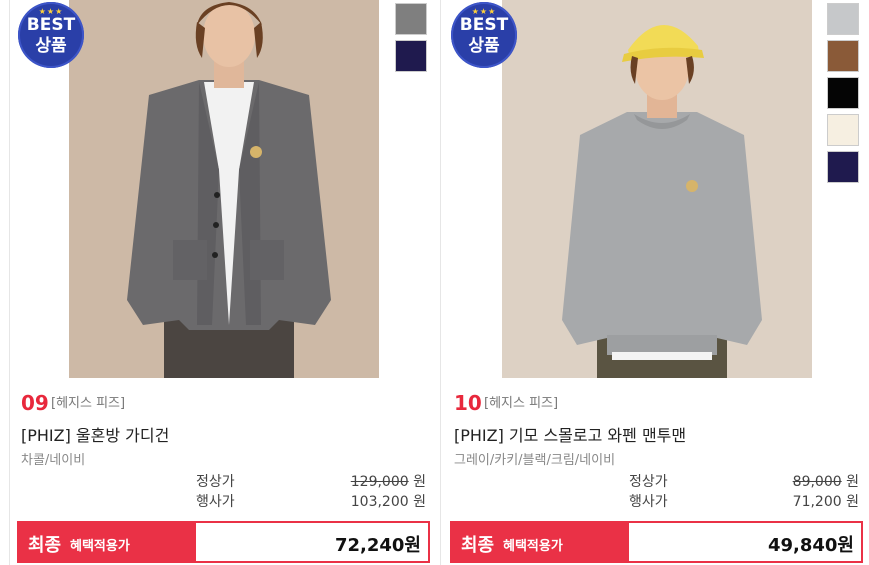  Describe the element at coordinates (734, 481) in the screenshot. I see `regular-price-row: 정상가 89,000 원` at that location.